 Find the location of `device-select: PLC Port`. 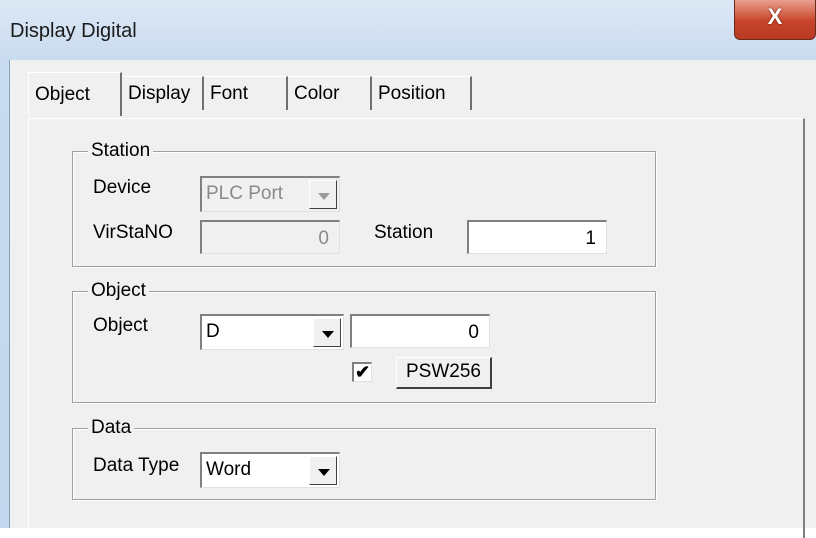

device-select: PLC Port is located at coordinates (270, 194).